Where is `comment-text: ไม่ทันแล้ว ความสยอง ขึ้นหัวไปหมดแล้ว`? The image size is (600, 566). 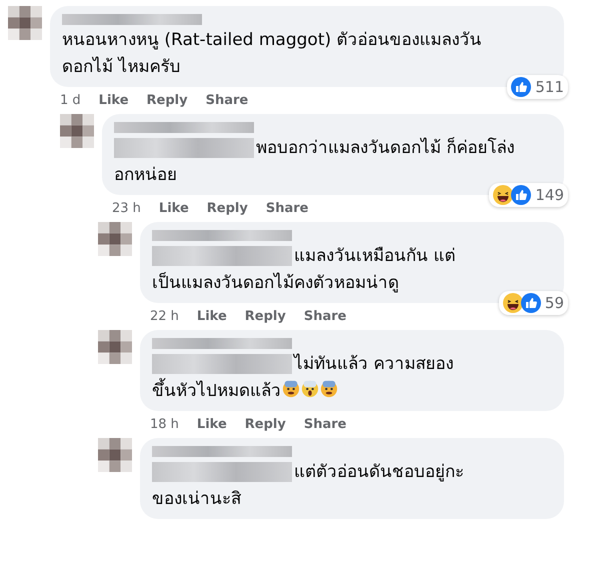
comment-text: ไม่ทันแล้ว ความสยอง ขึ้นหัวไปหมดแล้ว is located at coordinates (303, 377).